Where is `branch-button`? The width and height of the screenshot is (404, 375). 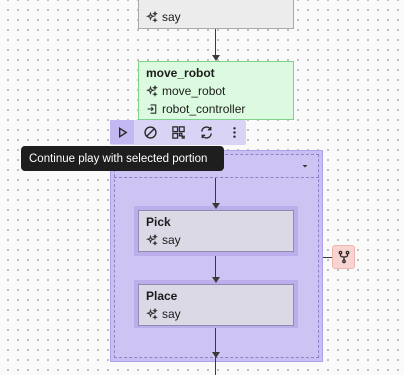 branch-button is located at coordinates (343, 257).